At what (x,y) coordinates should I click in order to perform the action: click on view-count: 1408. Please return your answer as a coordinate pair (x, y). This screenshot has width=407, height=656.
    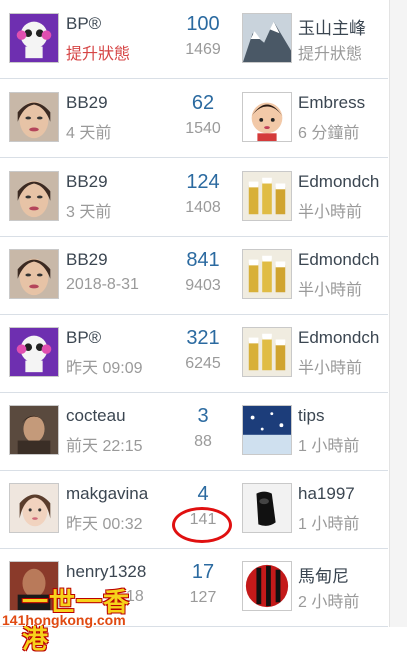
    Looking at the image, I should click on (203, 207).